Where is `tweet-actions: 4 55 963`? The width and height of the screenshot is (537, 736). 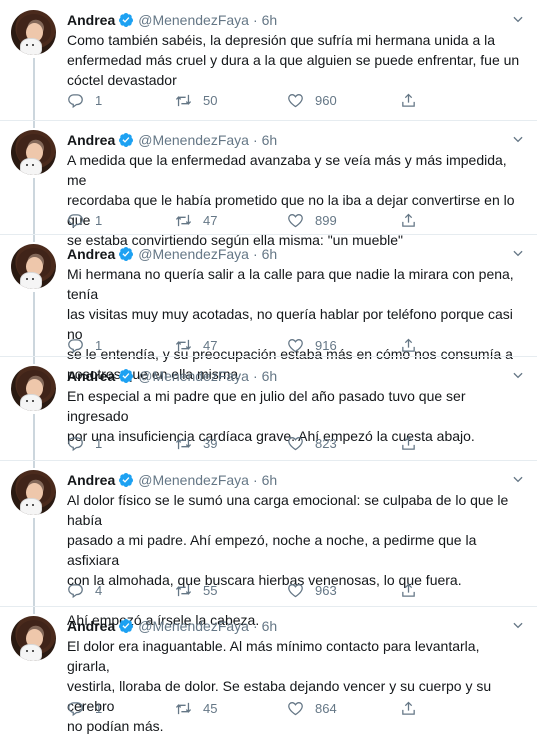 tweet-actions: 4 55 963 is located at coordinates (267, 590).